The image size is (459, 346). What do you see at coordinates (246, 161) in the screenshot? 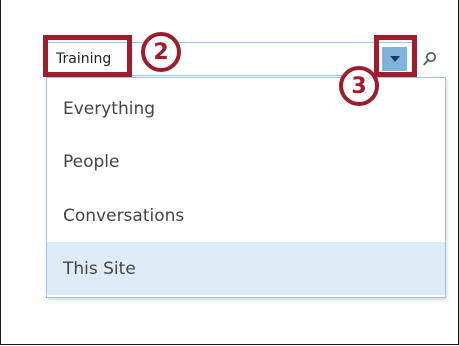
I see `menu-item-people: People` at bounding box center [246, 161].